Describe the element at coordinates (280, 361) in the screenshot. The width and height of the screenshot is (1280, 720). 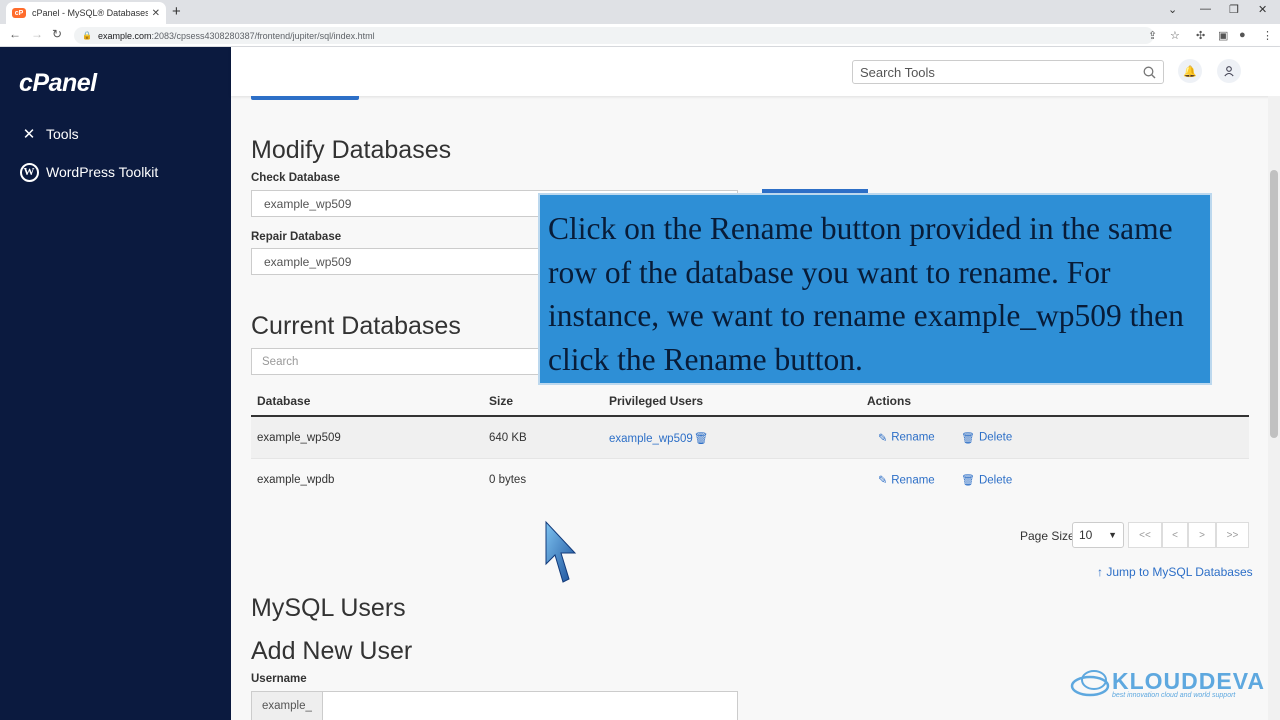
I see `database-search-placeholder: Search` at that location.